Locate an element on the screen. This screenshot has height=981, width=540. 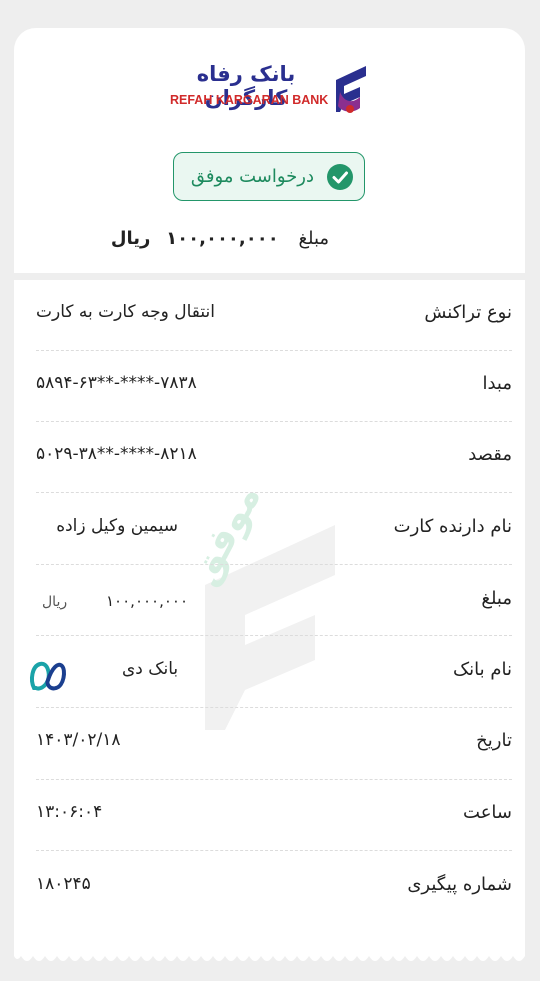
detail-row-bank-name: نام بانک بانک دی is located at coordinates (274, 673).